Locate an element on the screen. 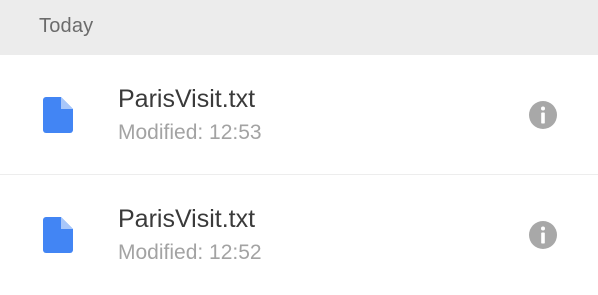  section-header-label: Today is located at coordinates (66, 26).